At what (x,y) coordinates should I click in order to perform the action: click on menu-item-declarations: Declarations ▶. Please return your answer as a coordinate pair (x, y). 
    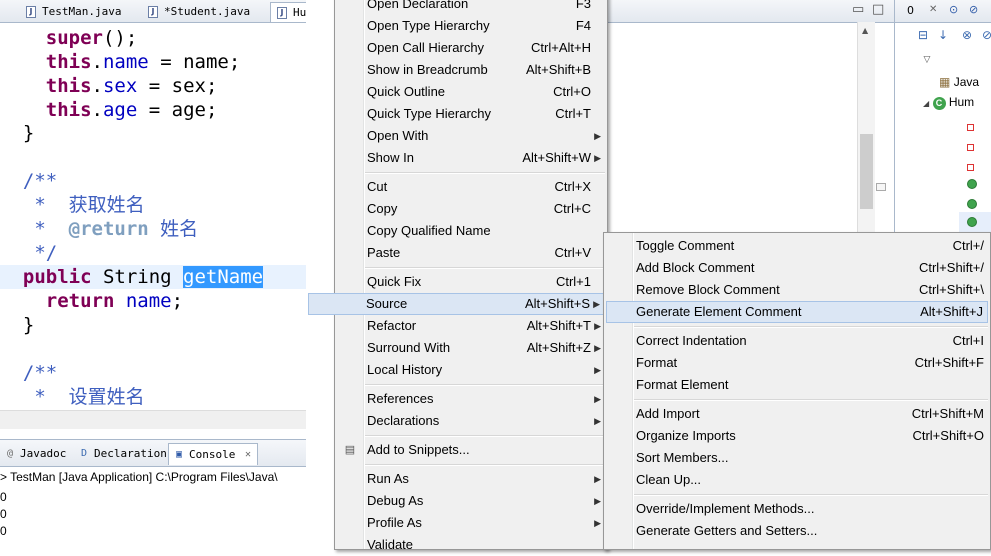
    Looking at the image, I should click on (471, 421).